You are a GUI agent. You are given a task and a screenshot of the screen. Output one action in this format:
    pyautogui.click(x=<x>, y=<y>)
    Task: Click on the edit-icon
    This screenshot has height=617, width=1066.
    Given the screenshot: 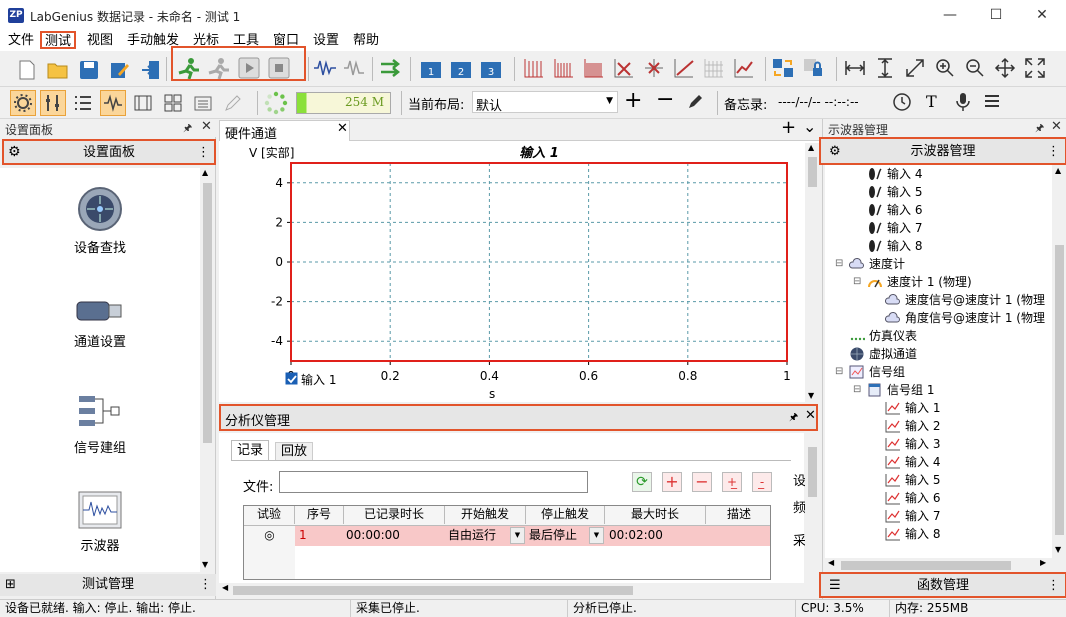 What is the action you would take?
    pyautogui.click(x=120, y=70)
    